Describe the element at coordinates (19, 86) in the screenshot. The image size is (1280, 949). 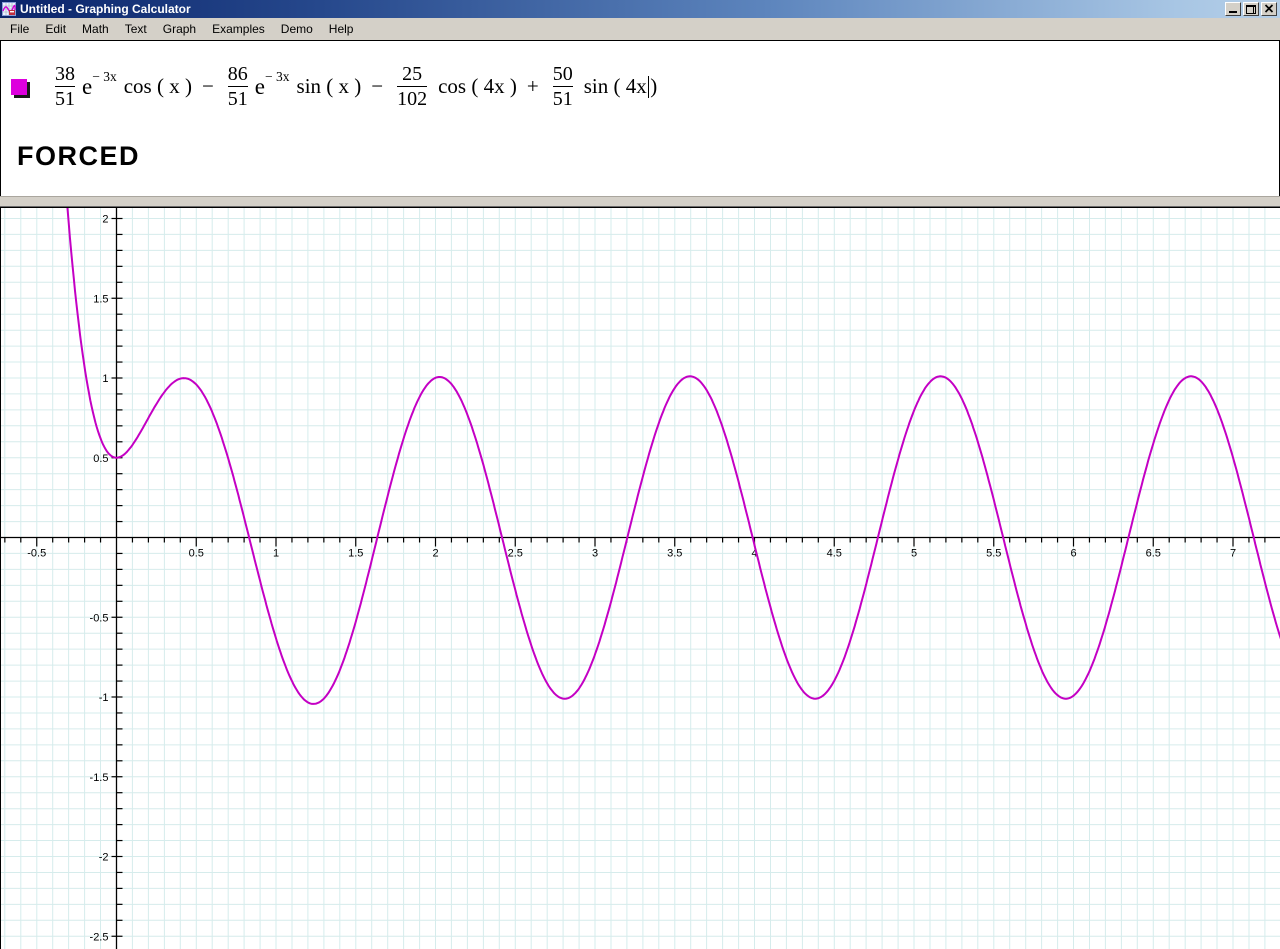
I see `curve-color-swatch` at that location.